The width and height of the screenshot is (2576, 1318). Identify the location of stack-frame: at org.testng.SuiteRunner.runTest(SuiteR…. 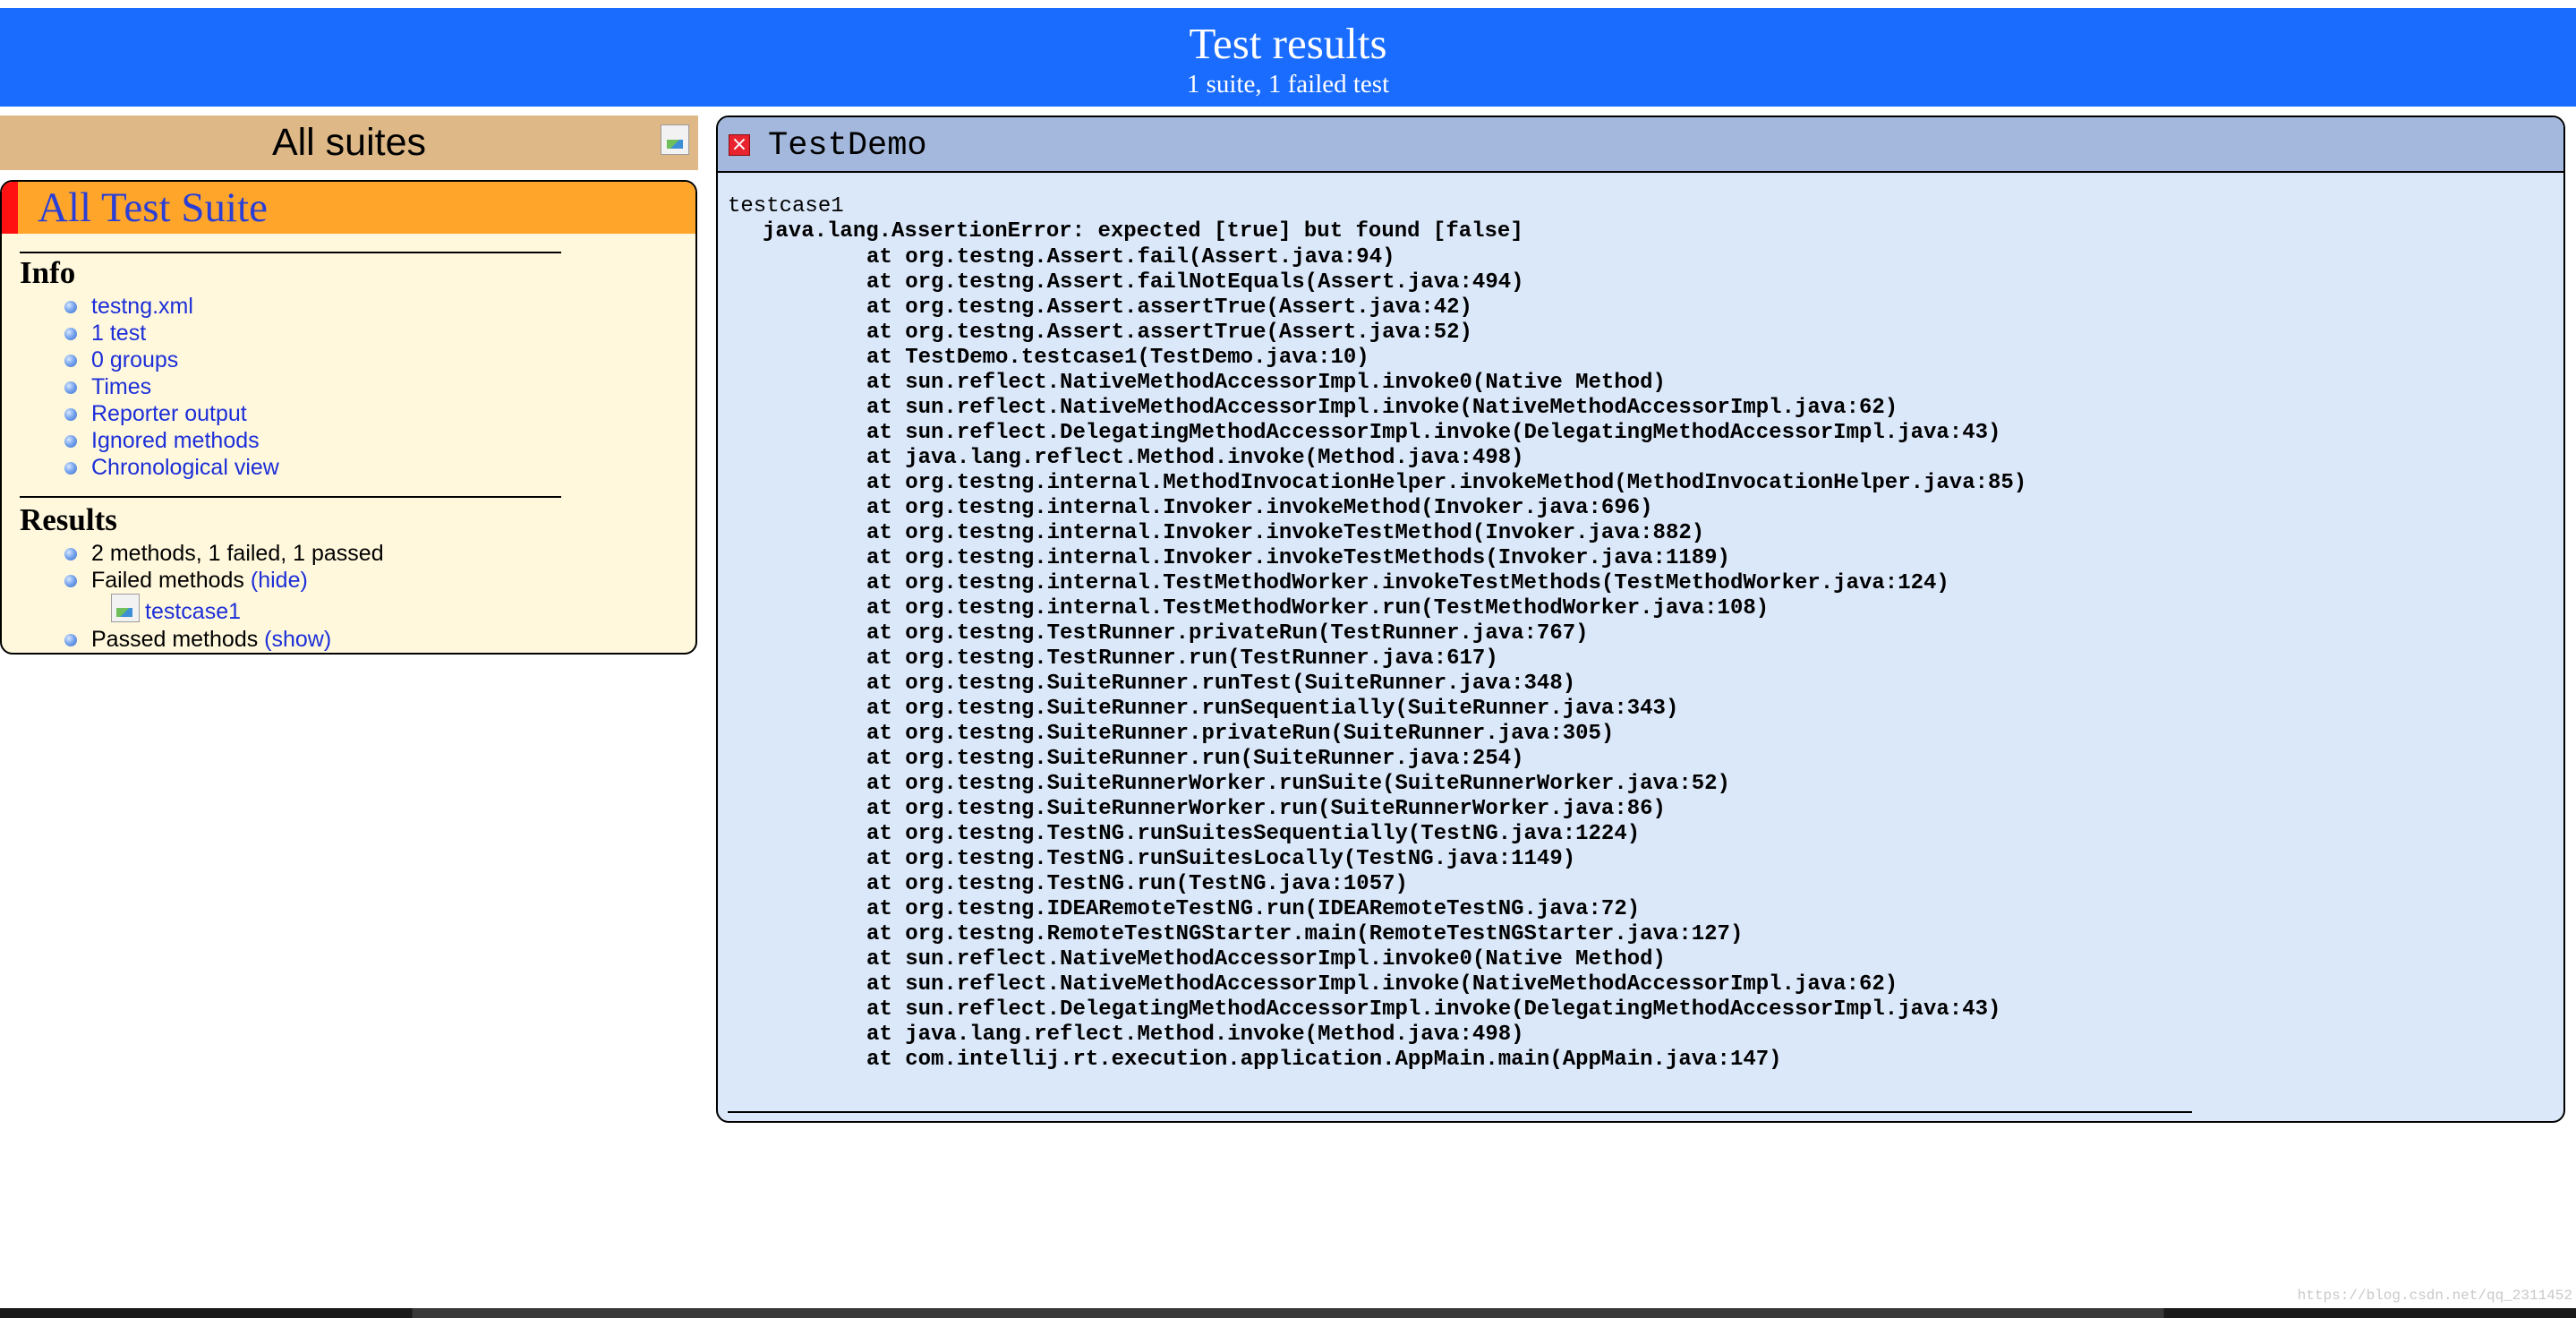
(1221, 684).